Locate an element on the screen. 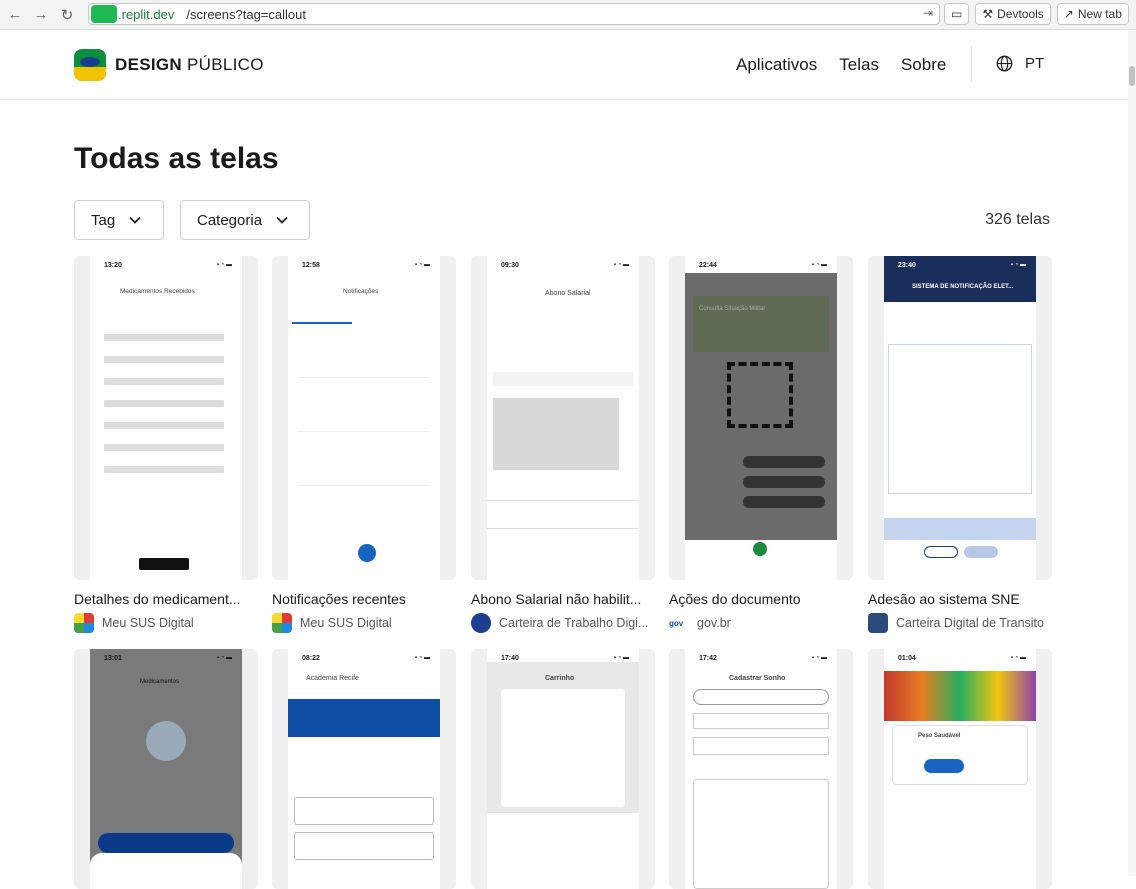 The width and height of the screenshot is (1136, 889). url-path: /screens?tag=callout is located at coordinates (246, 14).